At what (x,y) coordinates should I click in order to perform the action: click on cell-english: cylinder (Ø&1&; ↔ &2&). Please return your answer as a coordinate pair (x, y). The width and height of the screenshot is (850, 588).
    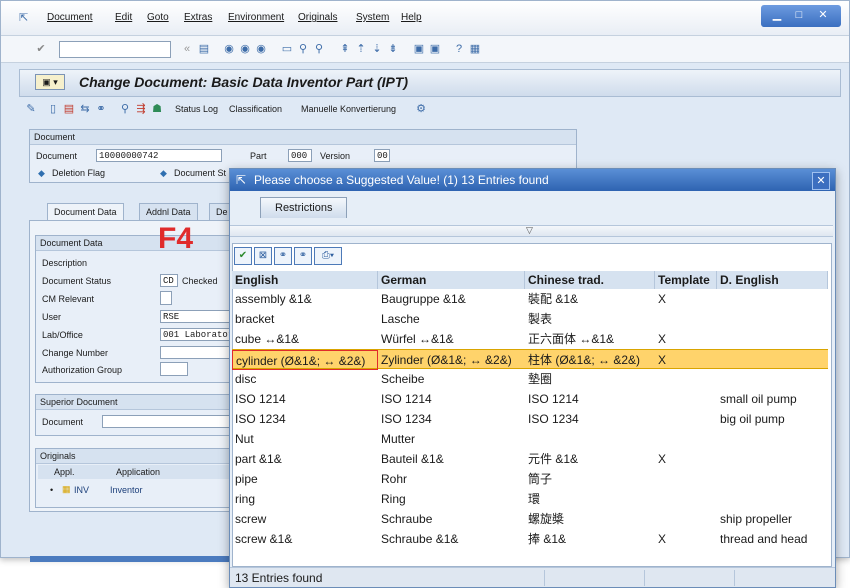
    Looking at the image, I should click on (305, 360).